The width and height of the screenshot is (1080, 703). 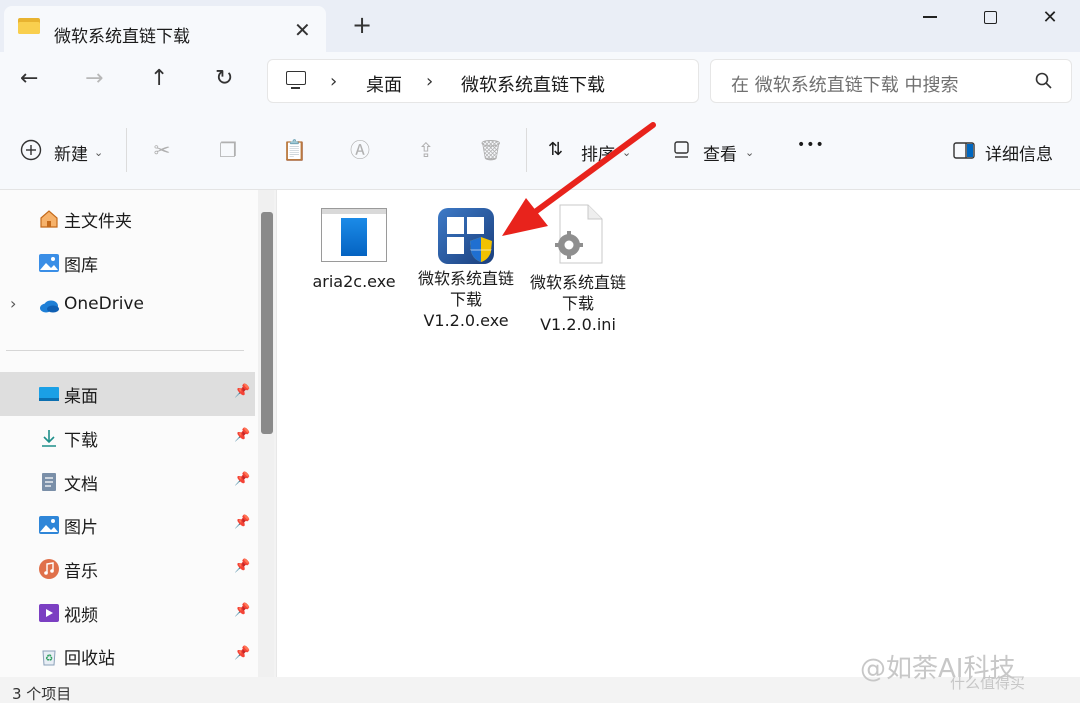 What do you see at coordinates (465, 299) in the screenshot?
I see `file-name: 微软系统直链下载V1.2.0.exe` at bounding box center [465, 299].